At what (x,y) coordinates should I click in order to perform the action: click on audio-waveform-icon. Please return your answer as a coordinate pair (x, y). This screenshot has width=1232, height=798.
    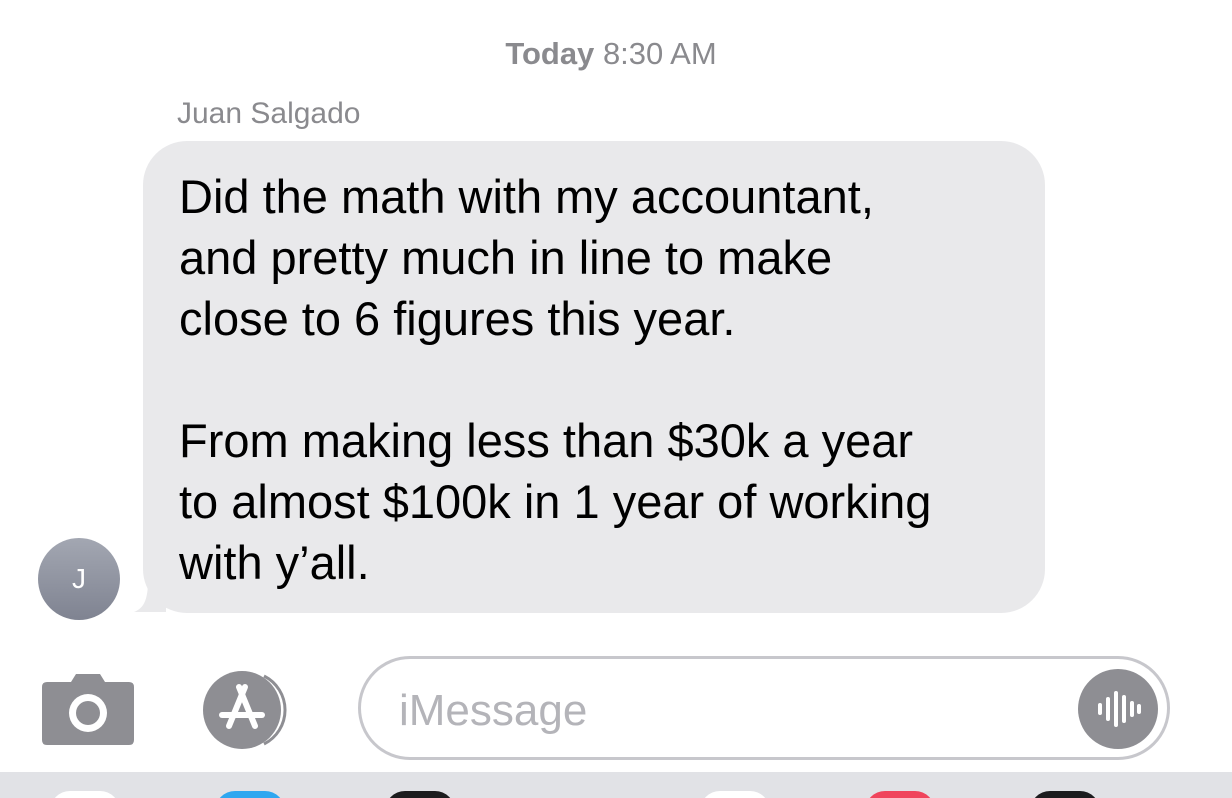
    Looking at the image, I should click on (1119, 709).